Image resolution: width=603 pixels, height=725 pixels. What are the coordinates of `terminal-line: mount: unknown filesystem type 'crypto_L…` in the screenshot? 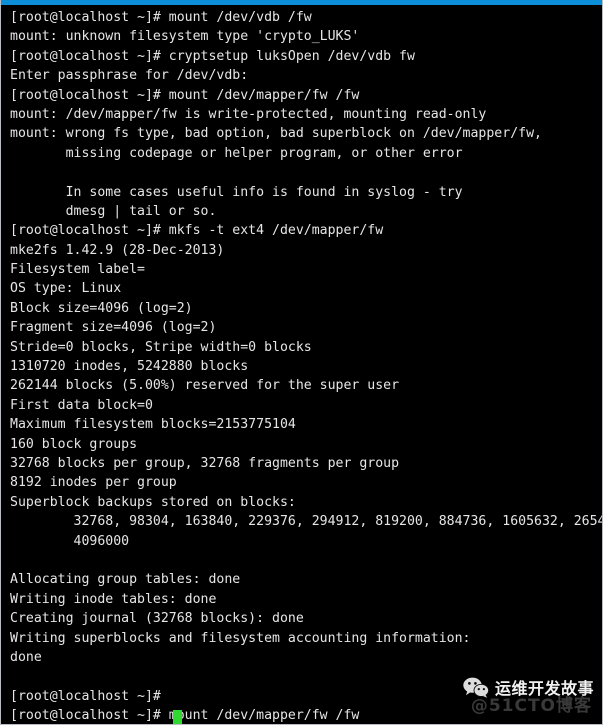 It's located at (185, 37).